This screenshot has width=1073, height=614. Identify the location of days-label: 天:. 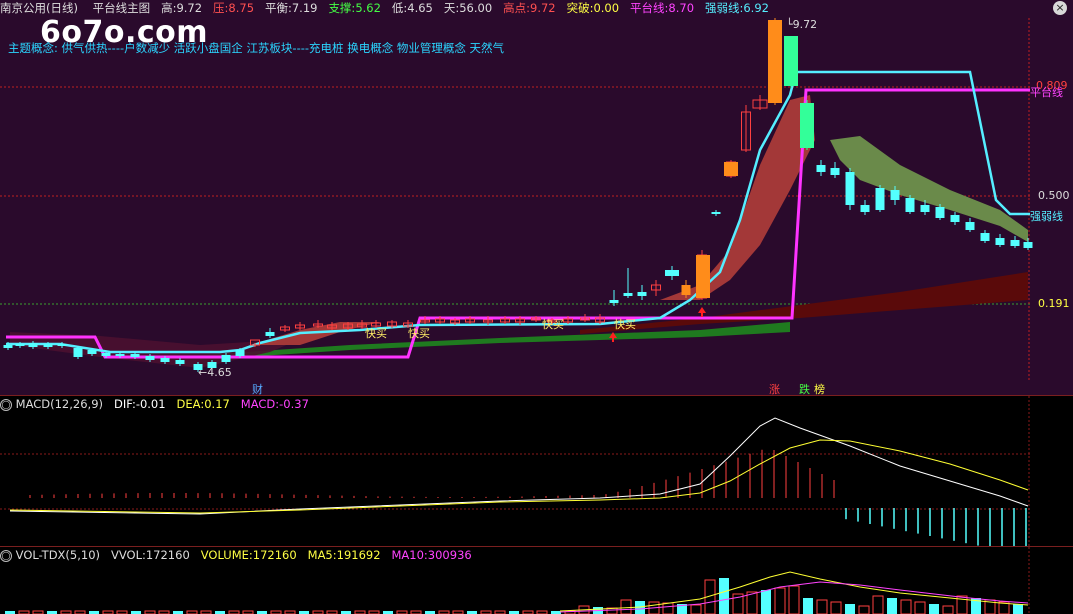
(451, 8).